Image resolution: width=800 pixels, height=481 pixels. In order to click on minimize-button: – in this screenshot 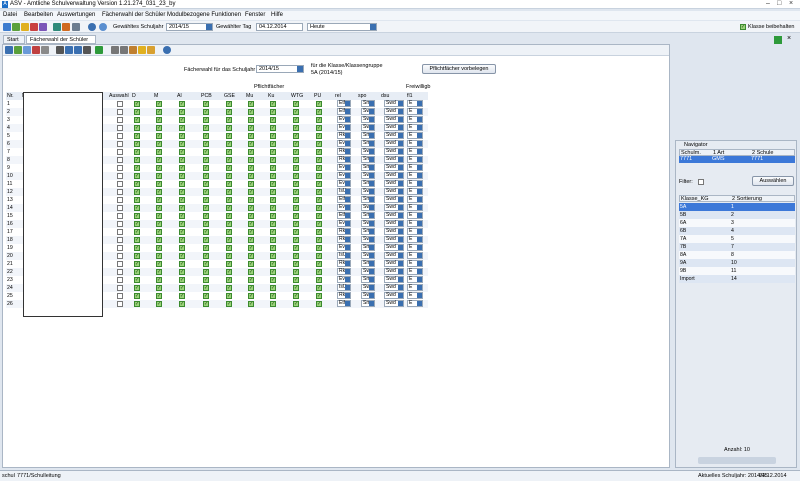, I will do `click(768, 3)`.